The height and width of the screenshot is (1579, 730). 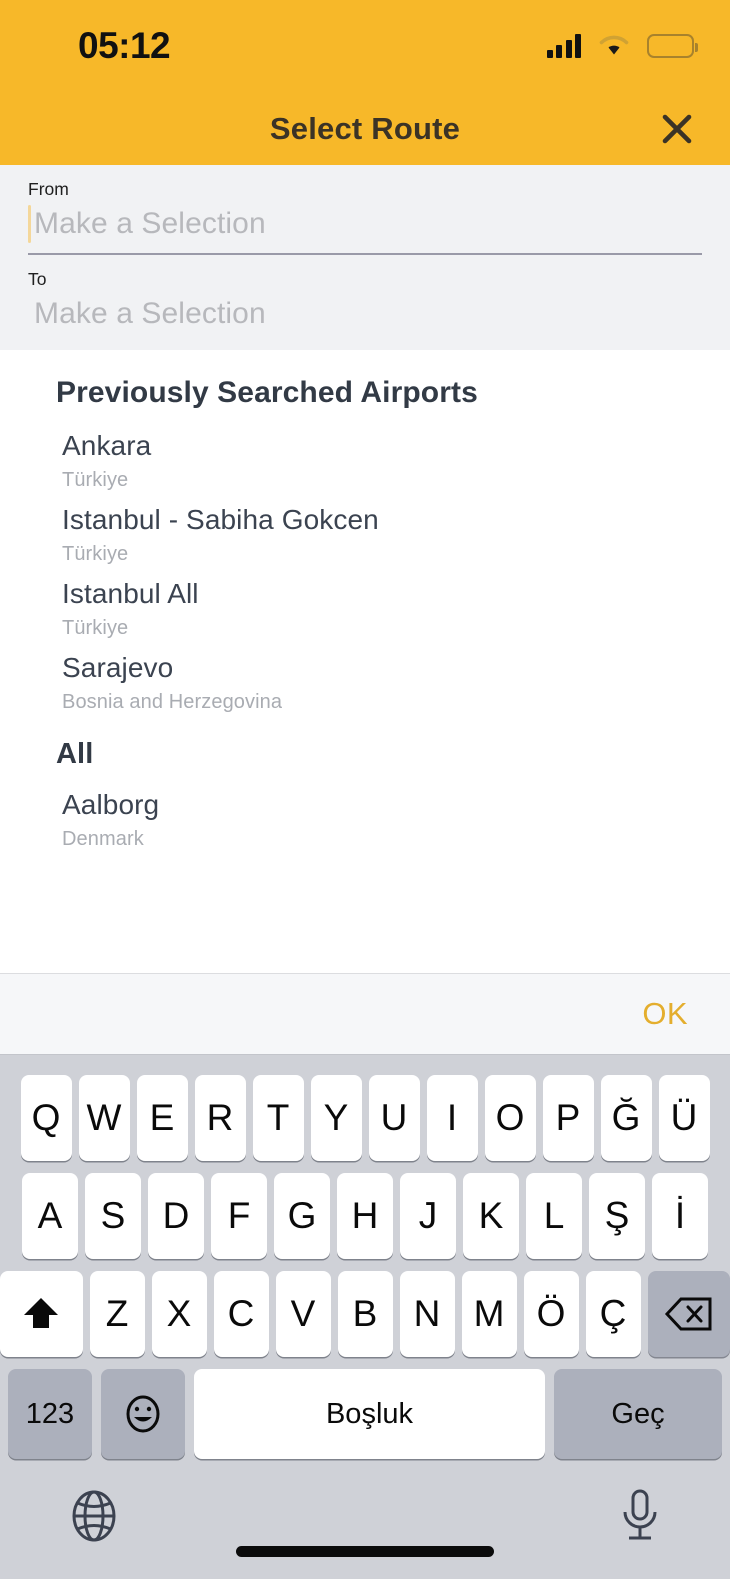 I want to click on key-gbreve: Ğ, so click(x=626, y=1118).